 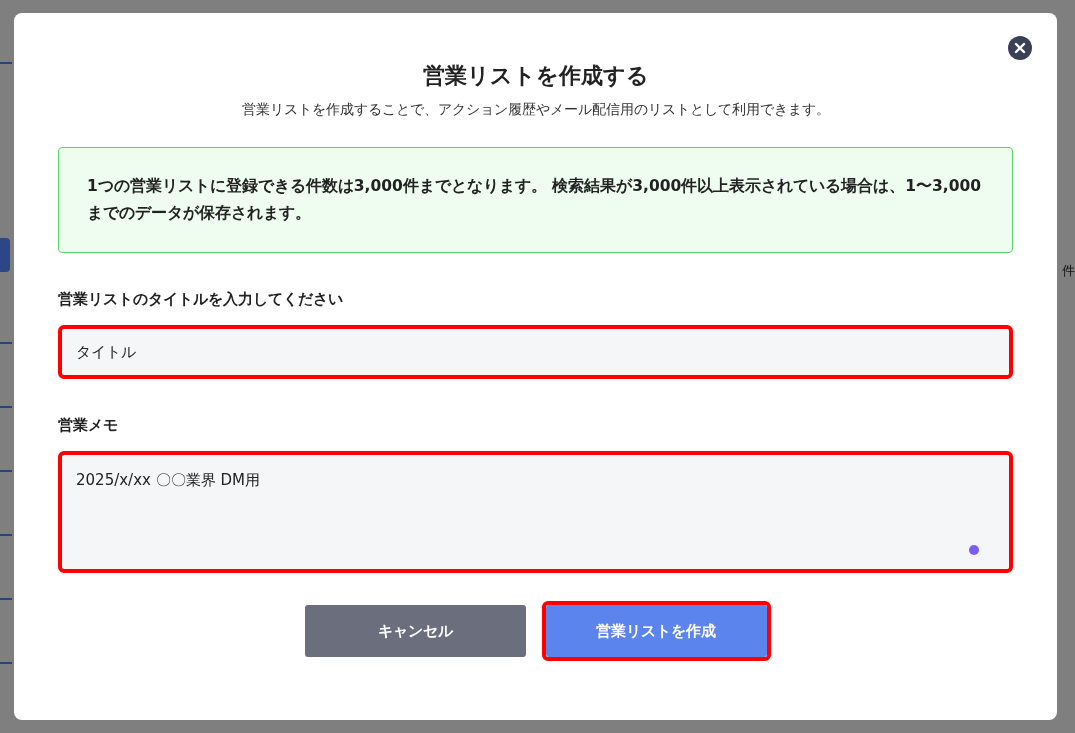 I want to click on dot-icon, so click(x=974, y=550).